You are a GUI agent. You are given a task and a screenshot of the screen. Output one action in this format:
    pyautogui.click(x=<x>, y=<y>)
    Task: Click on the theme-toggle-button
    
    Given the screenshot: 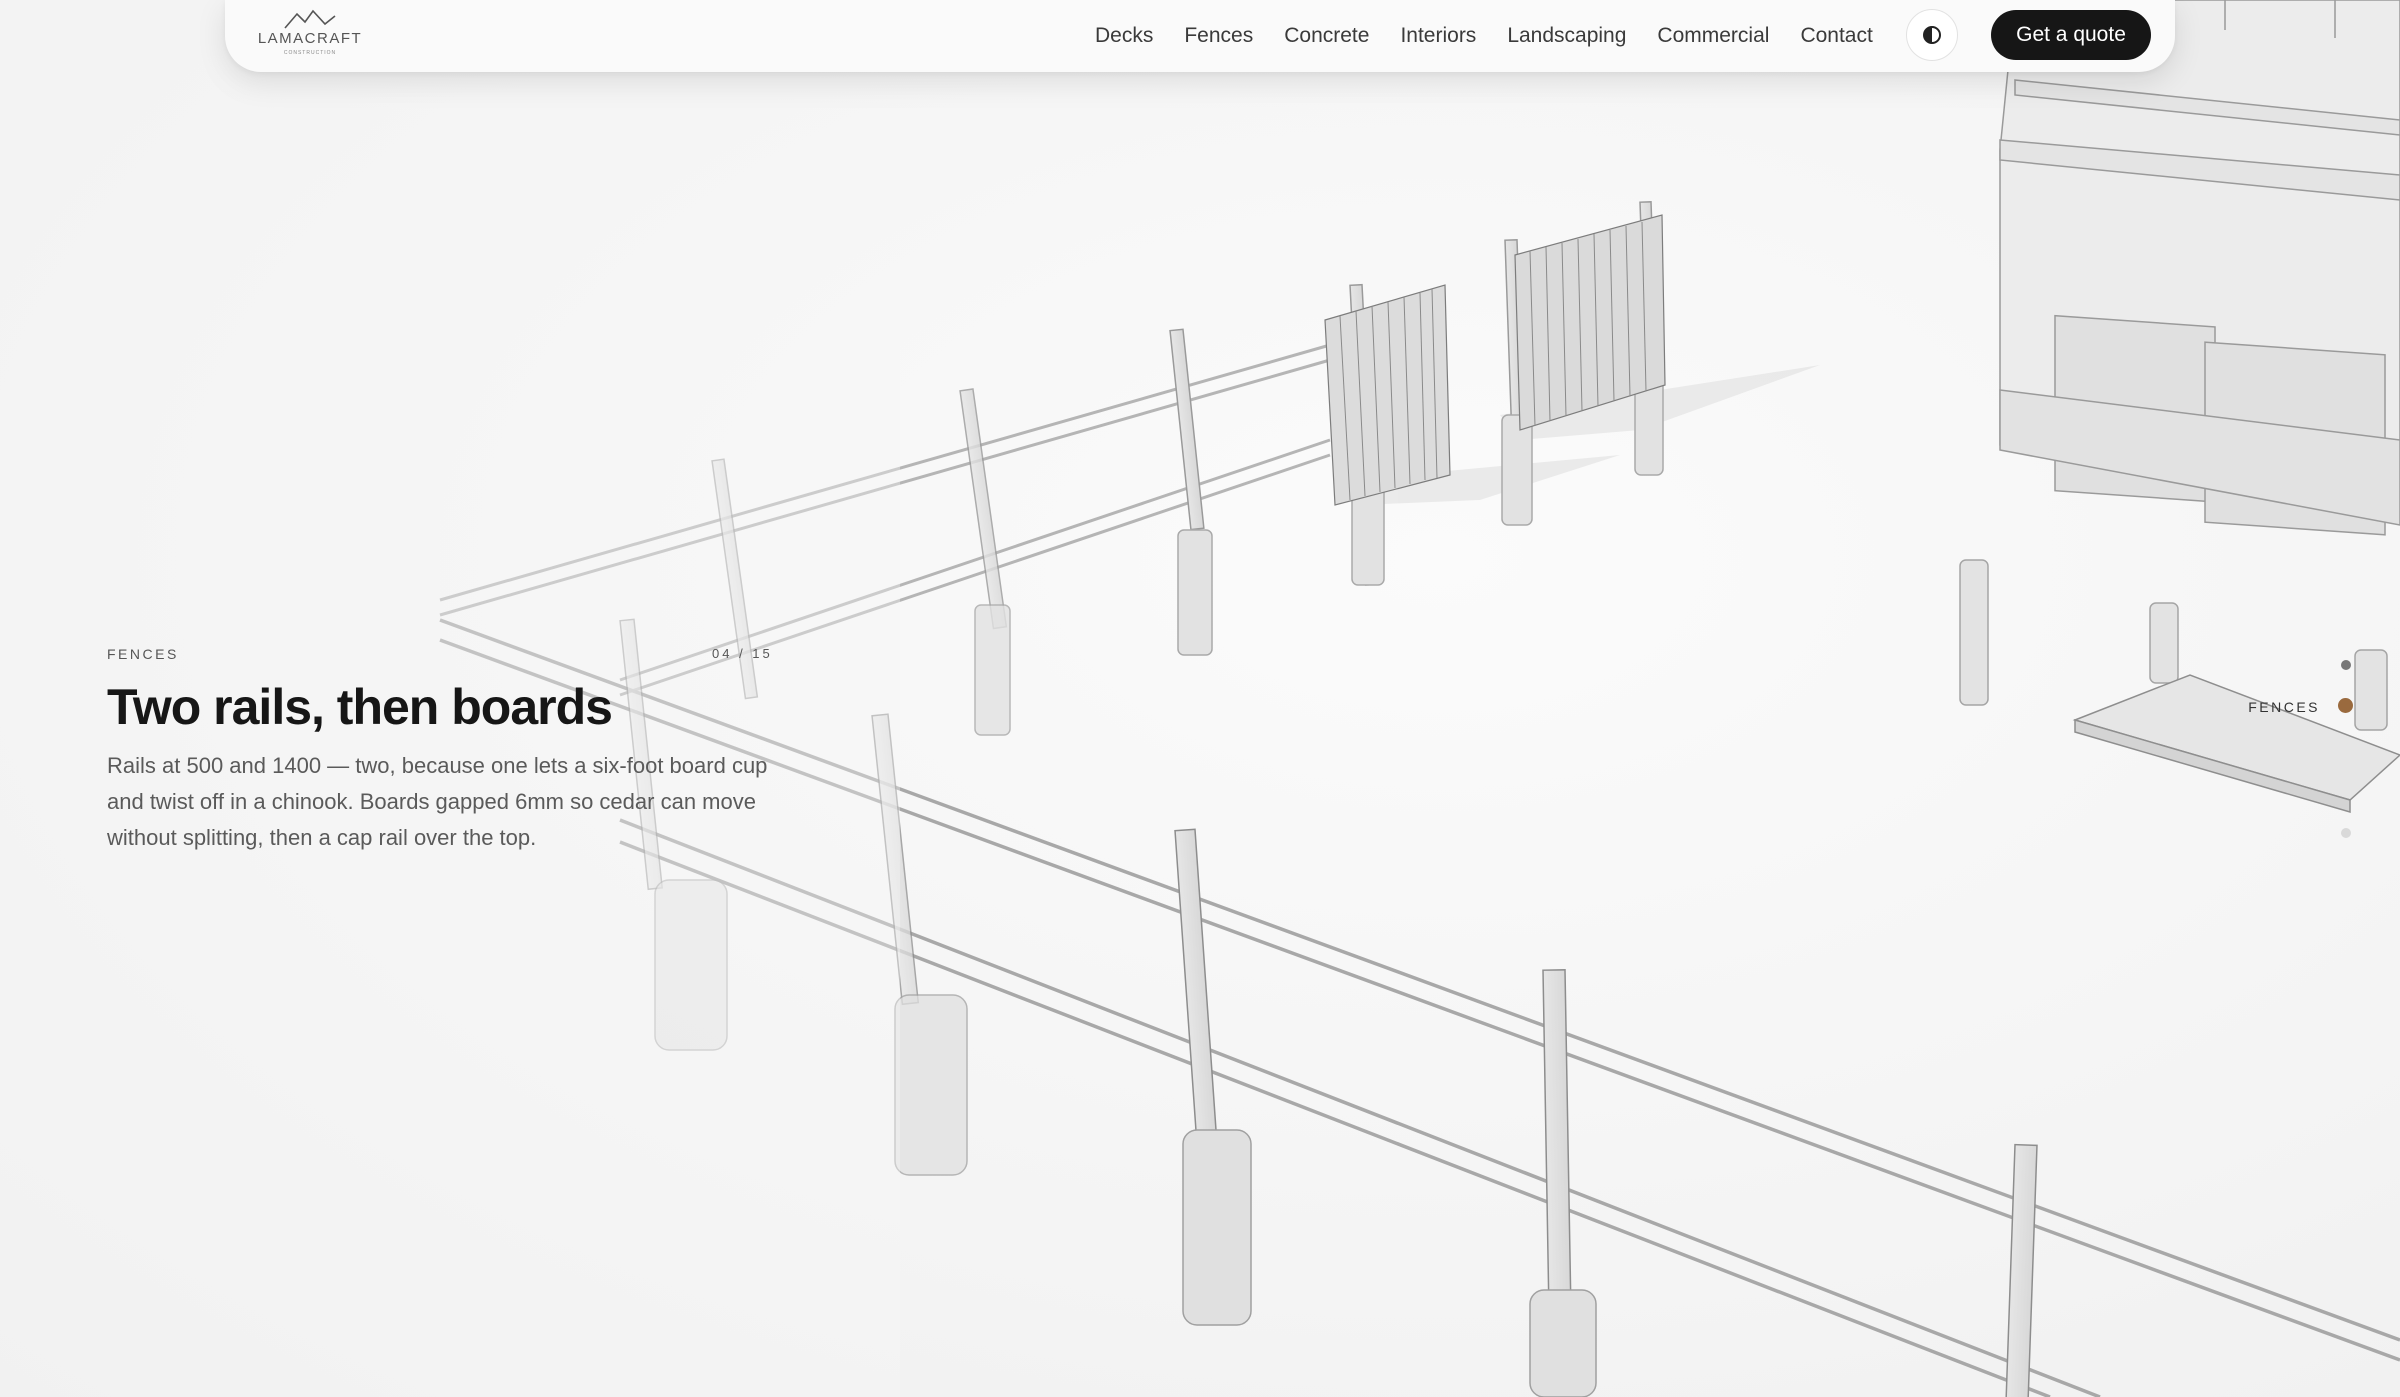 What is the action you would take?
    pyautogui.click(x=1932, y=35)
    